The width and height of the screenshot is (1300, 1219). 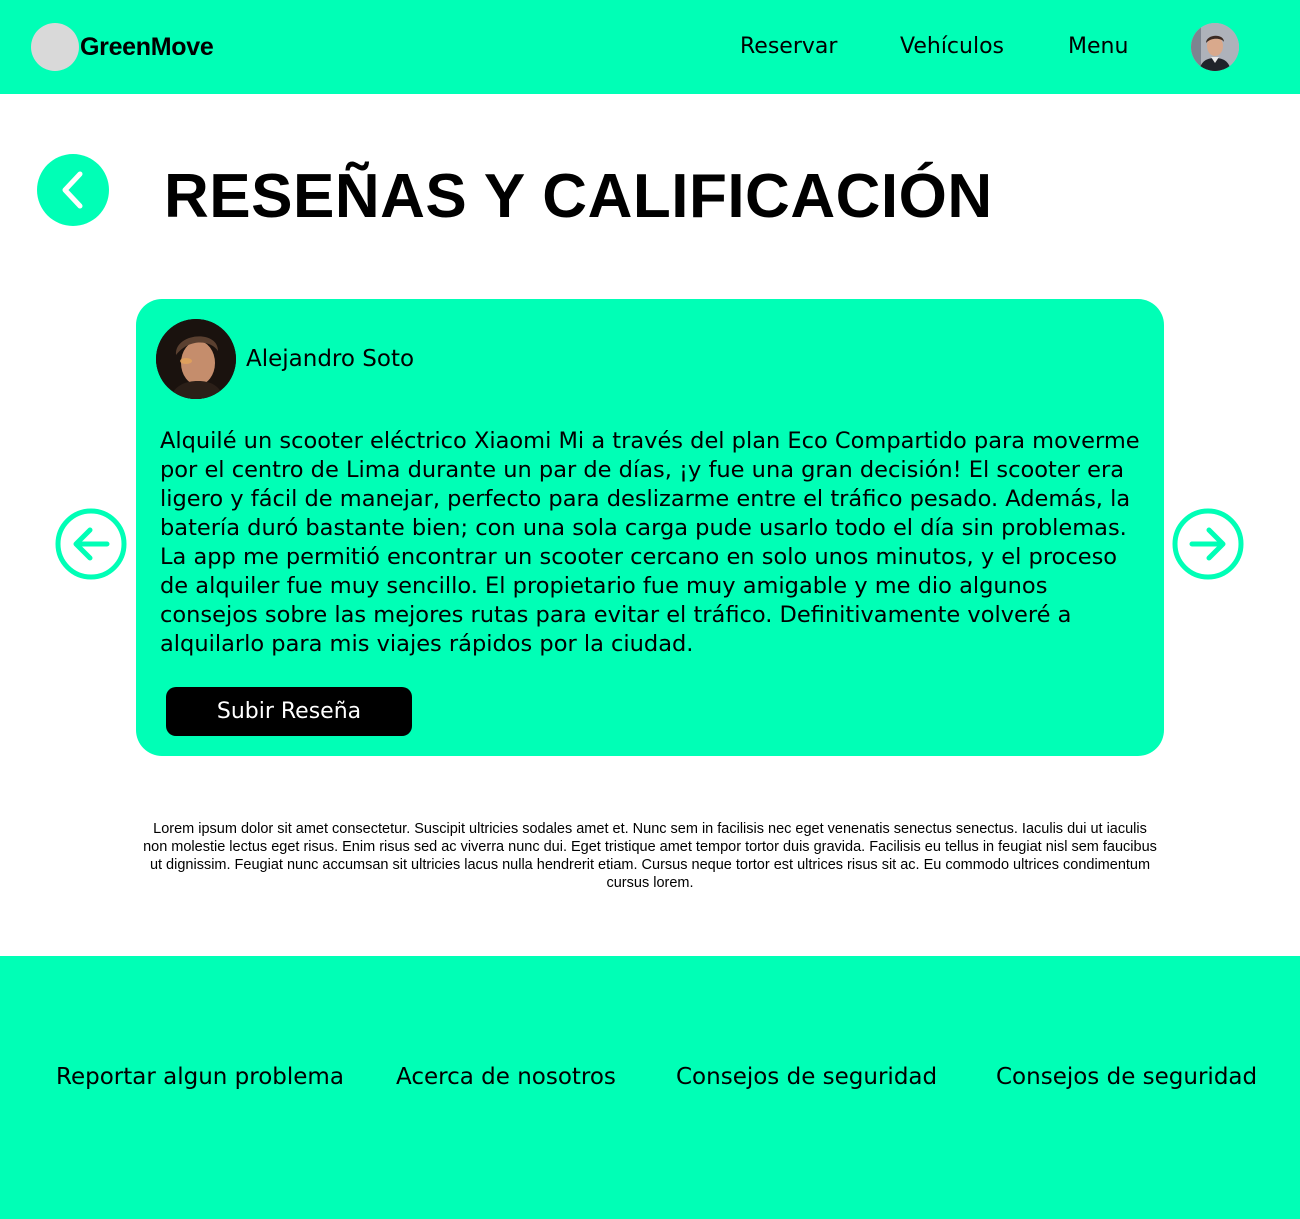 What do you see at coordinates (578, 196) in the screenshot?
I see `page-title: RESEÑAS Y CALIFICACIÓN` at bounding box center [578, 196].